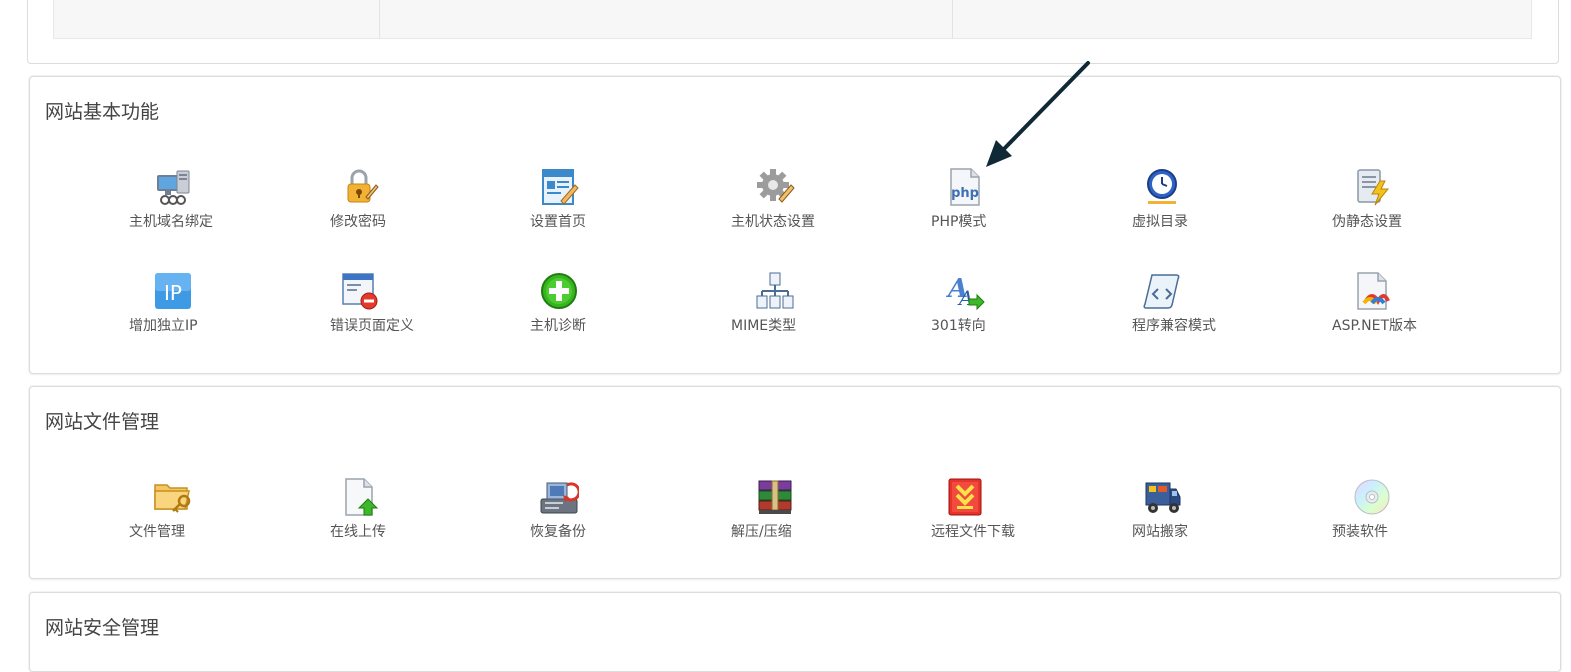 This screenshot has width=1571, height=672. Describe the element at coordinates (1217, 512) in the screenshot. I see `function-item-2-1-6: 网站搬家` at that location.